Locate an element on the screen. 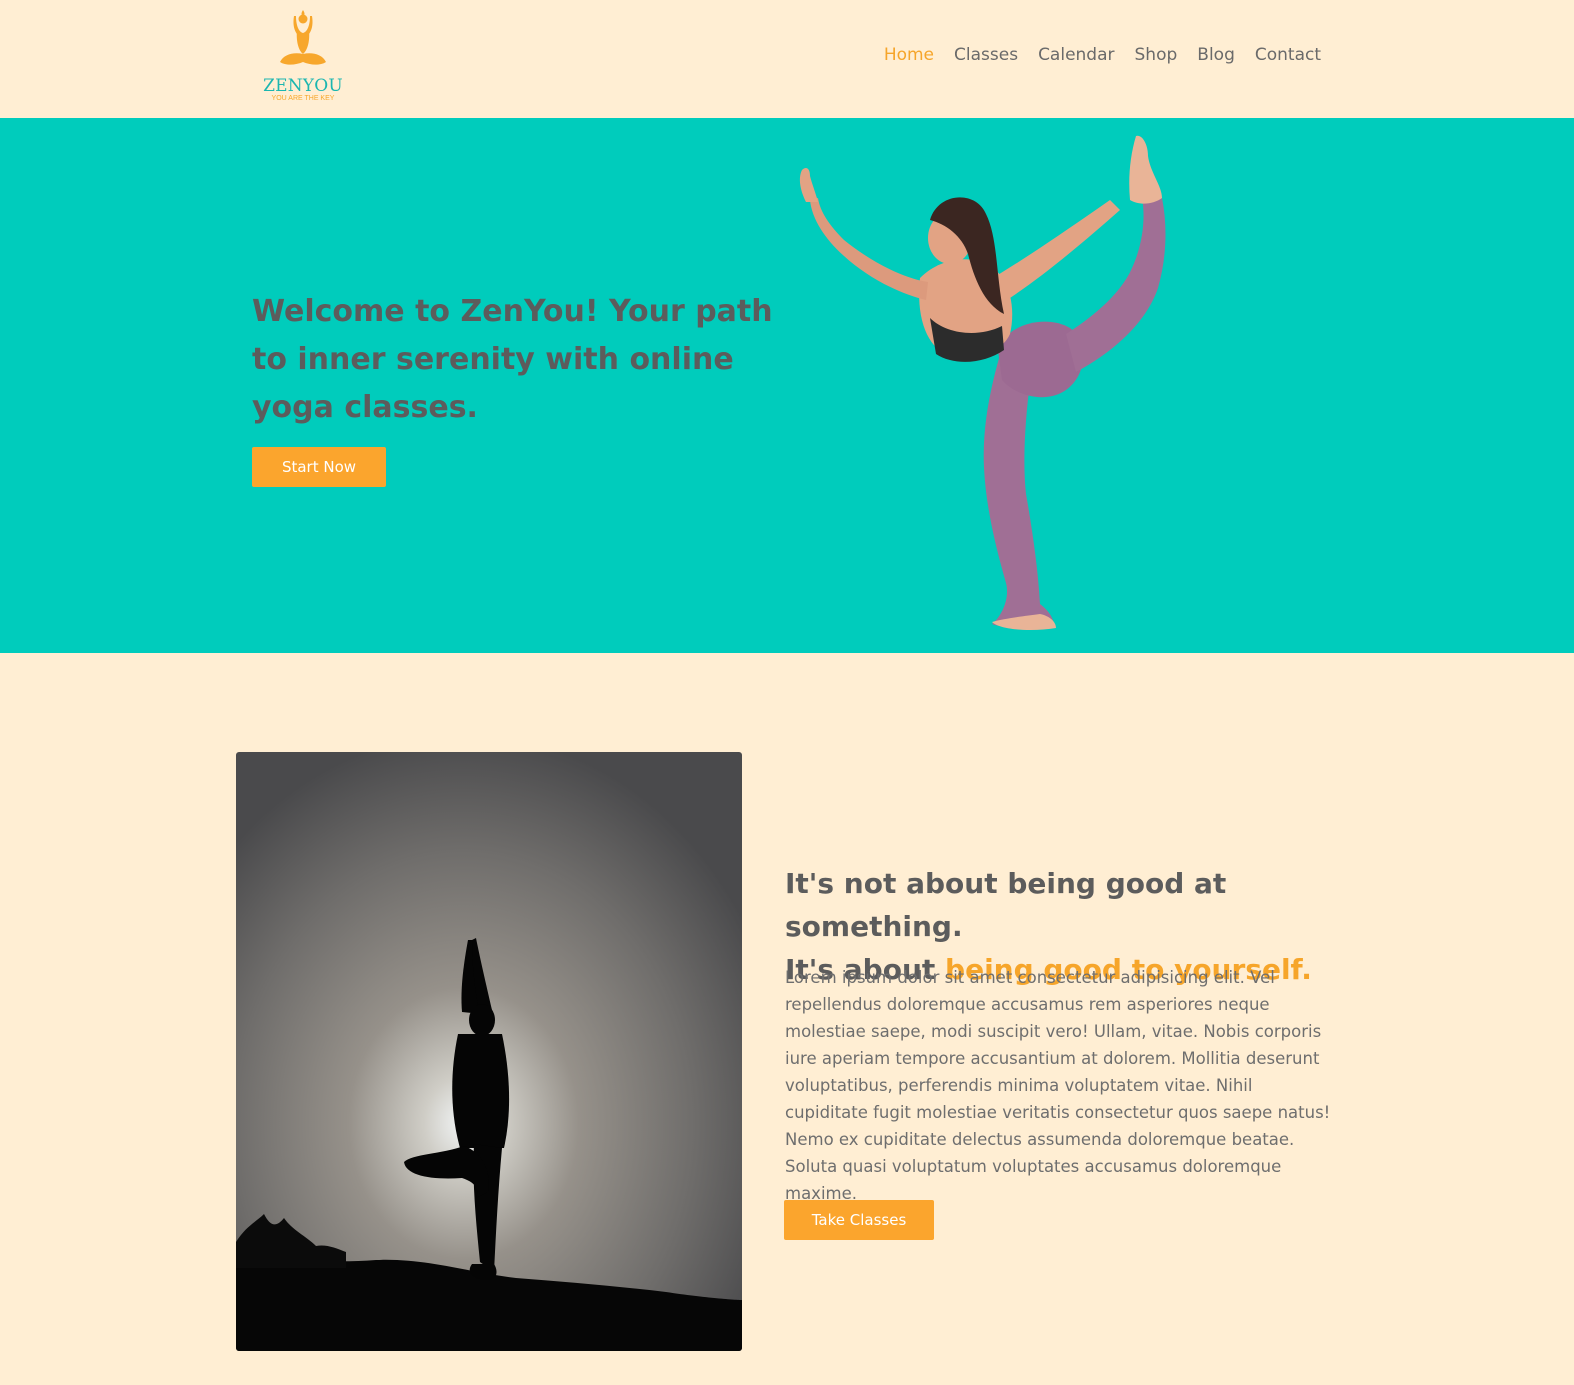  brand-tagline: YOU ARE THE KEY is located at coordinates (303, 98).